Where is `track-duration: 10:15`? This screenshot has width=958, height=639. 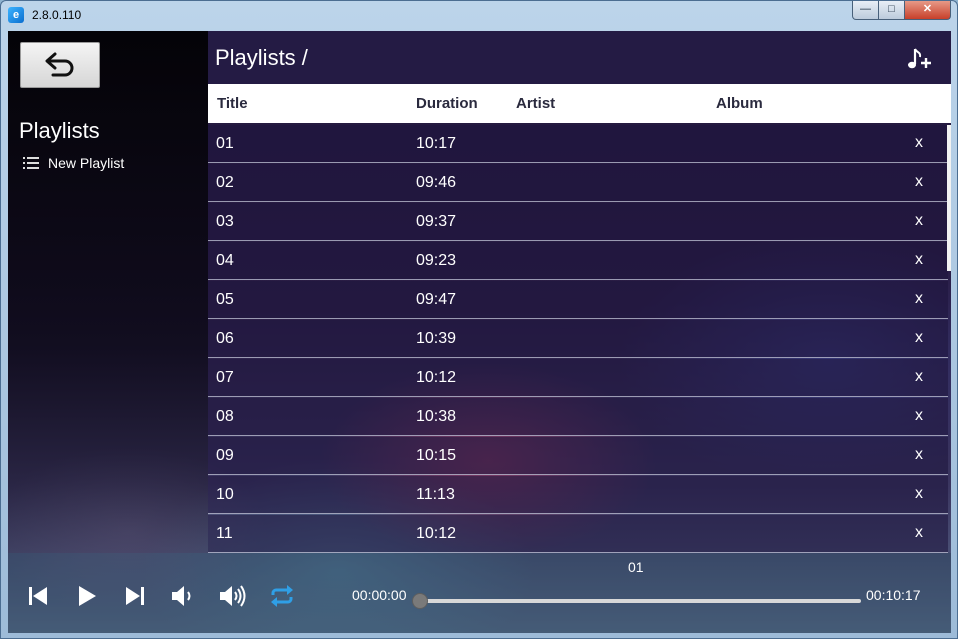
track-duration: 10:15 is located at coordinates (436, 455).